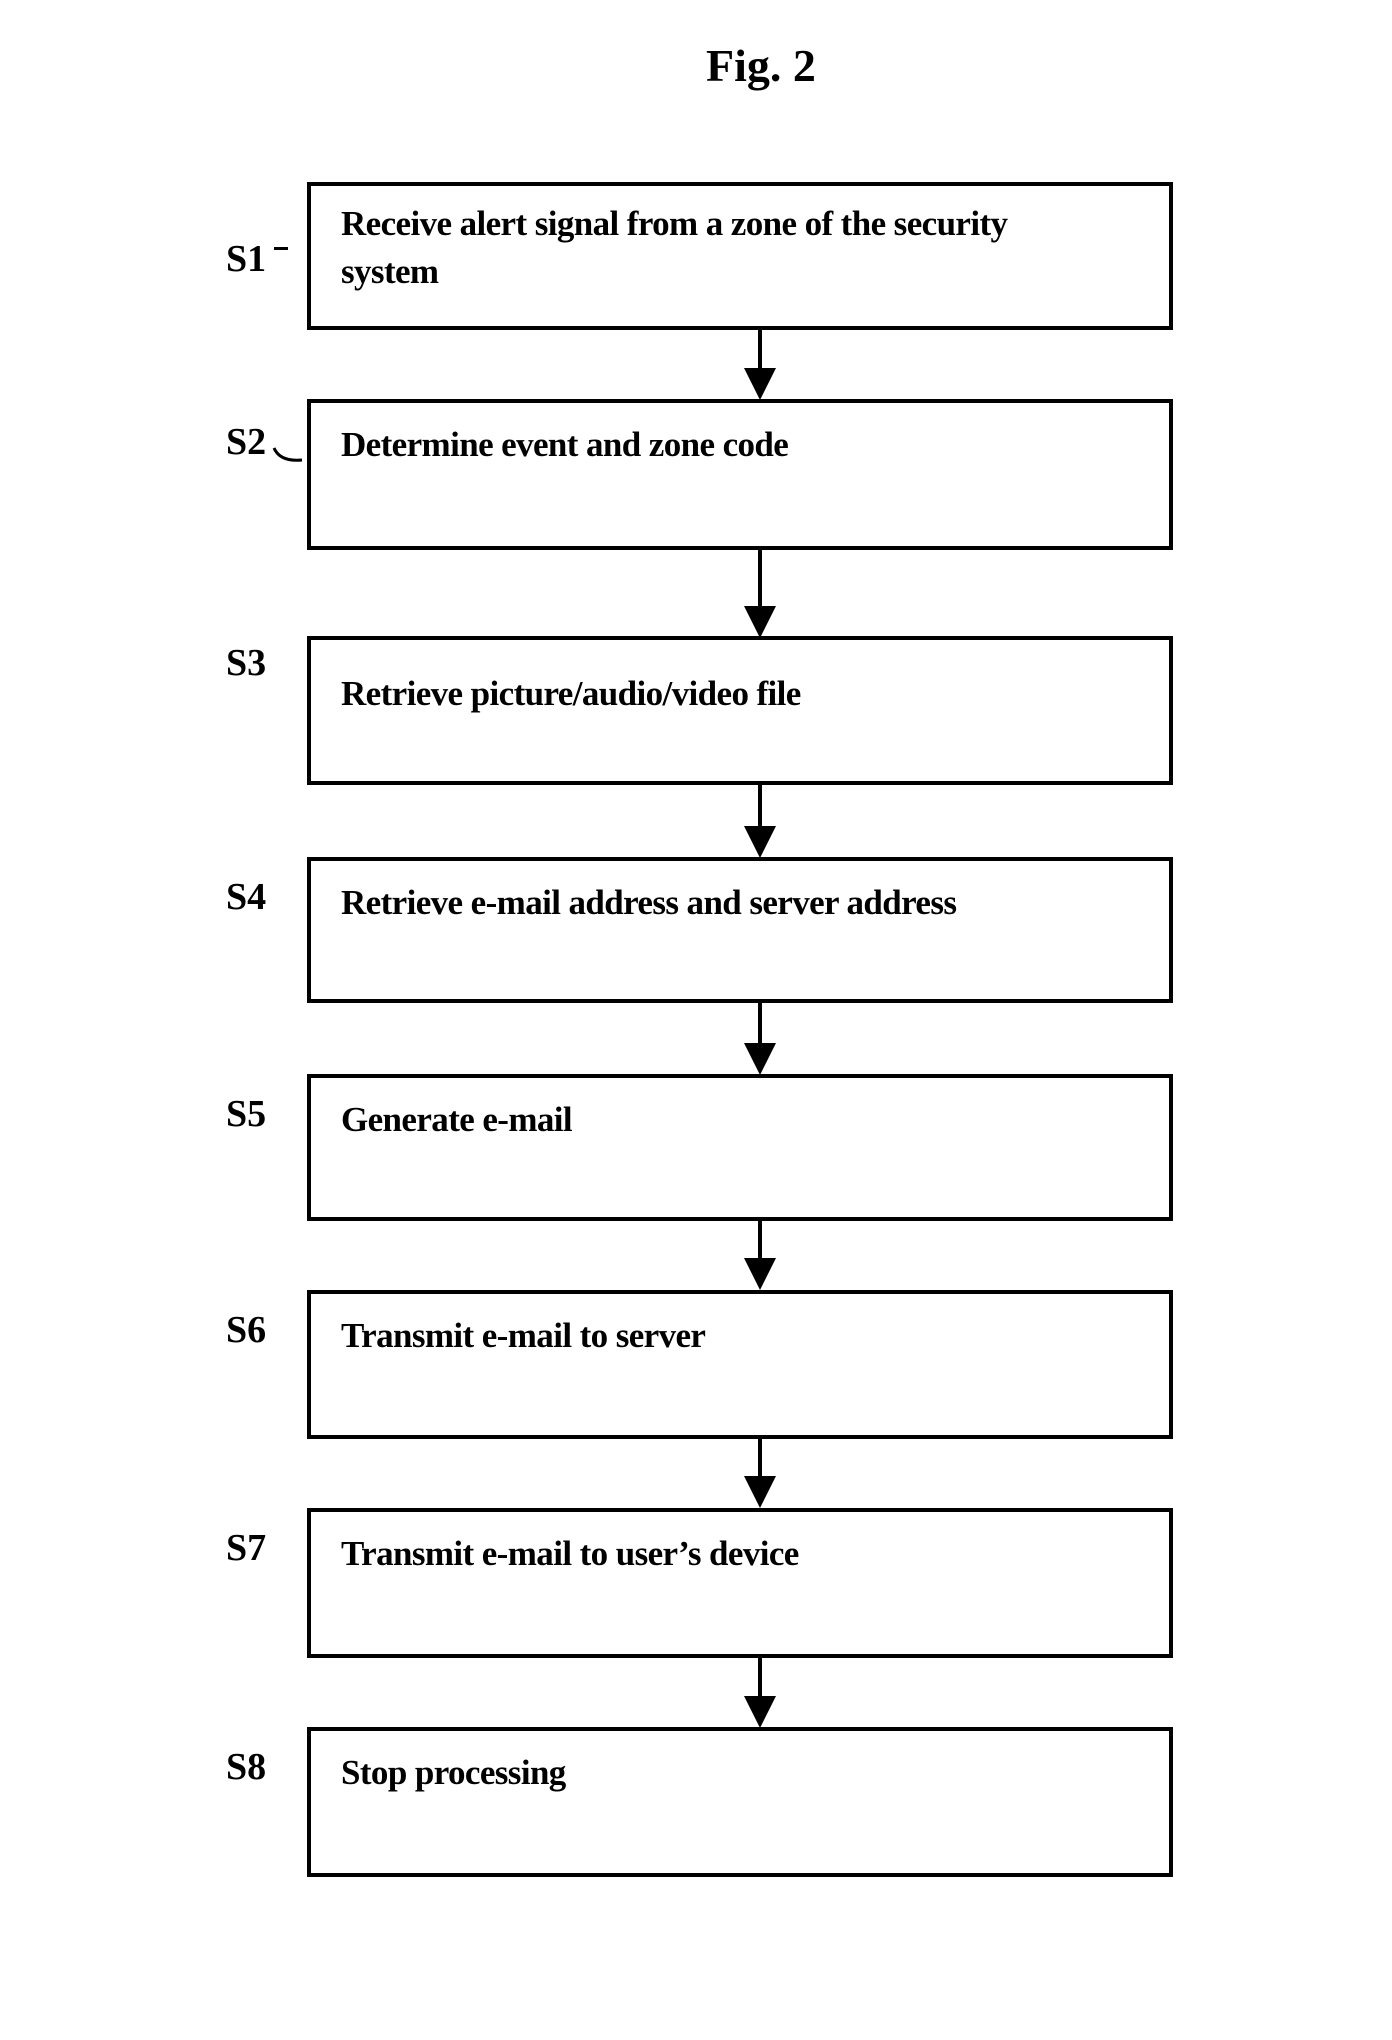 The image size is (1392, 2040). I want to click on step-label-s7: S7, so click(246, 1548).